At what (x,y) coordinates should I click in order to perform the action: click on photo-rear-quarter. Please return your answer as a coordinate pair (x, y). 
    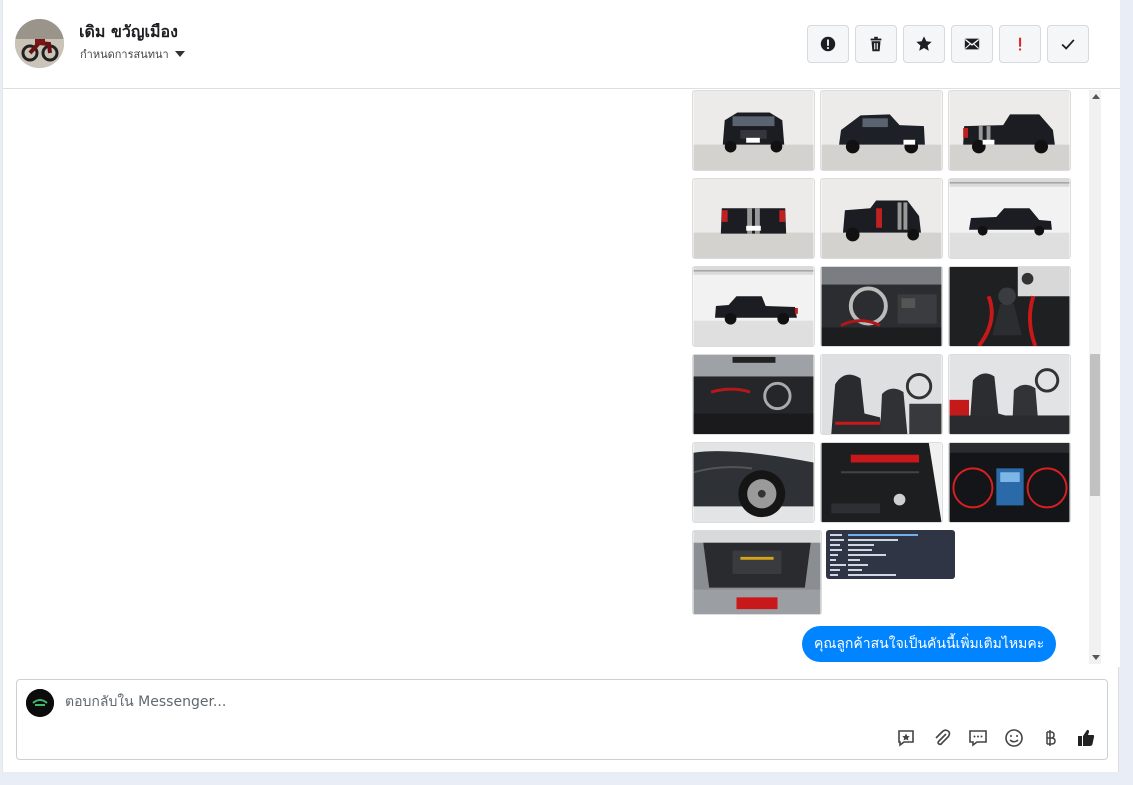
    Looking at the image, I should click on (881, 218).